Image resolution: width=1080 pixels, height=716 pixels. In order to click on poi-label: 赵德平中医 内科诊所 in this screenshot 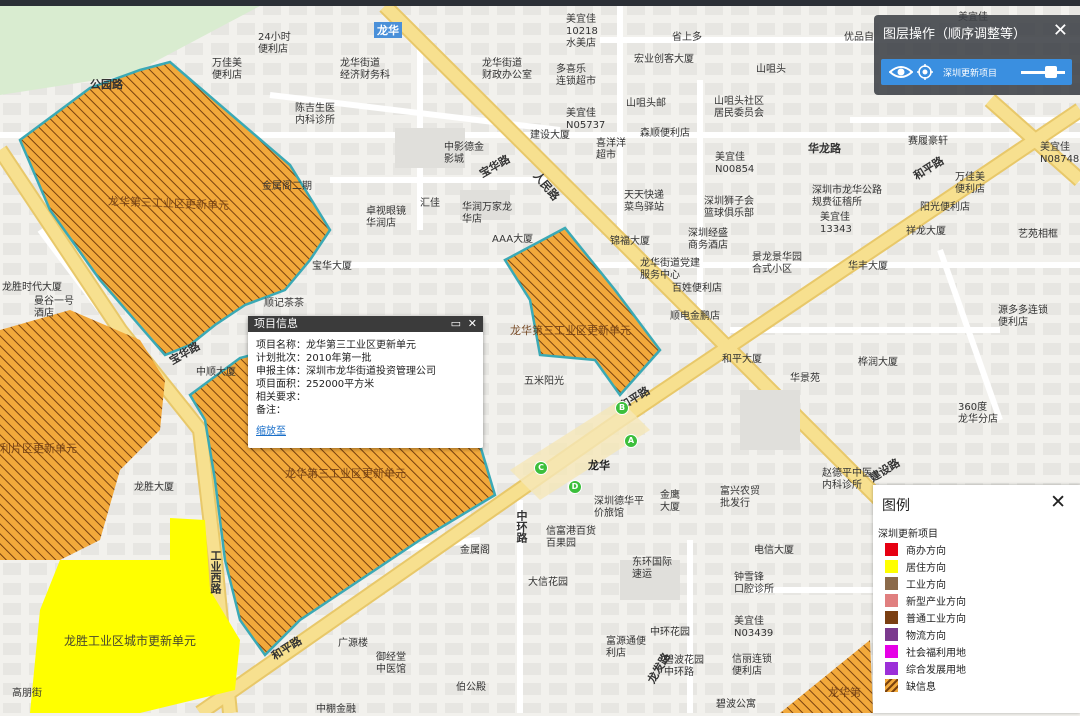, I will do `click(847, 480)`.